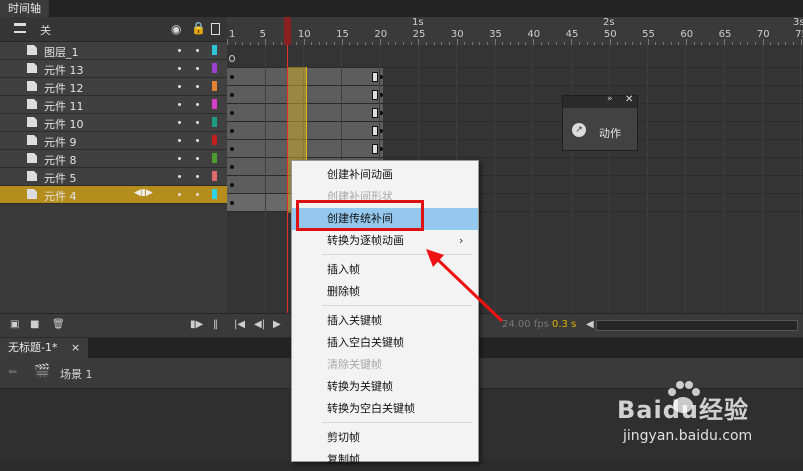  Describe the element at coordinates (385, 438) in the screenshot. I see `context-menu-item: 剪切帧` at that location.